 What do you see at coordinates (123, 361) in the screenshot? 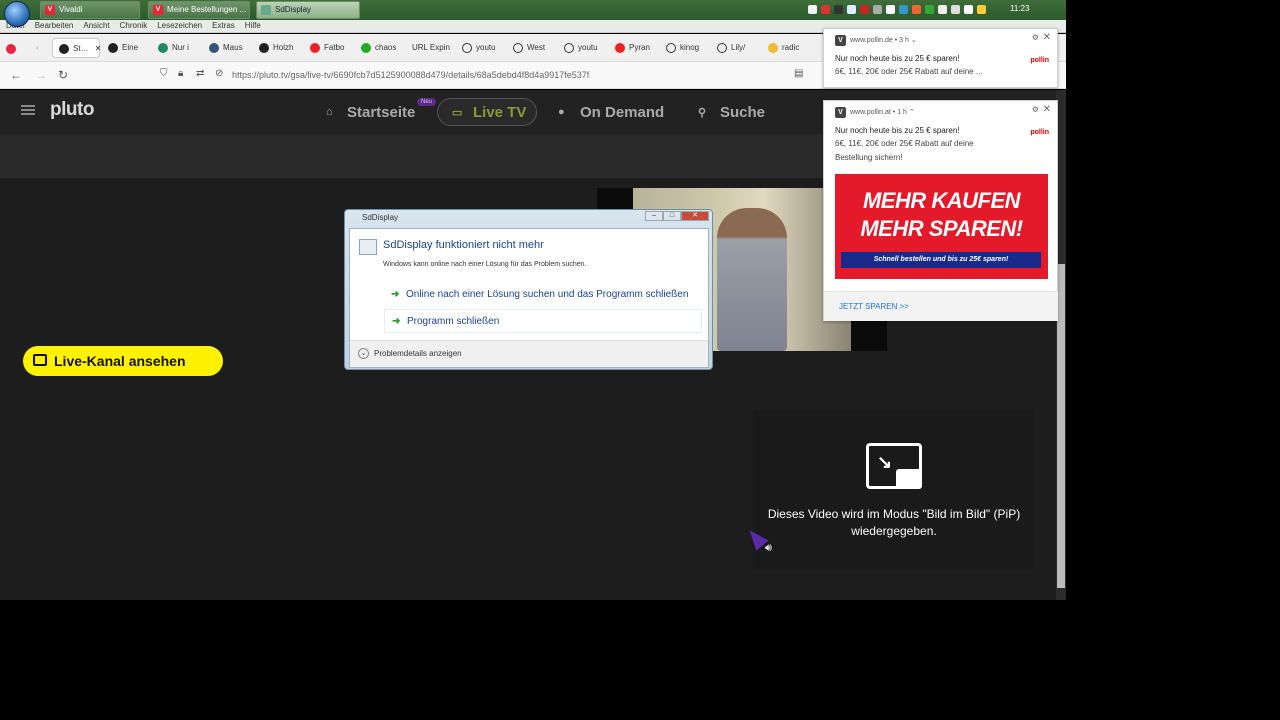
I see `watch-live-button: Live-Kanal ansehen` at bounding box center [123, 361].